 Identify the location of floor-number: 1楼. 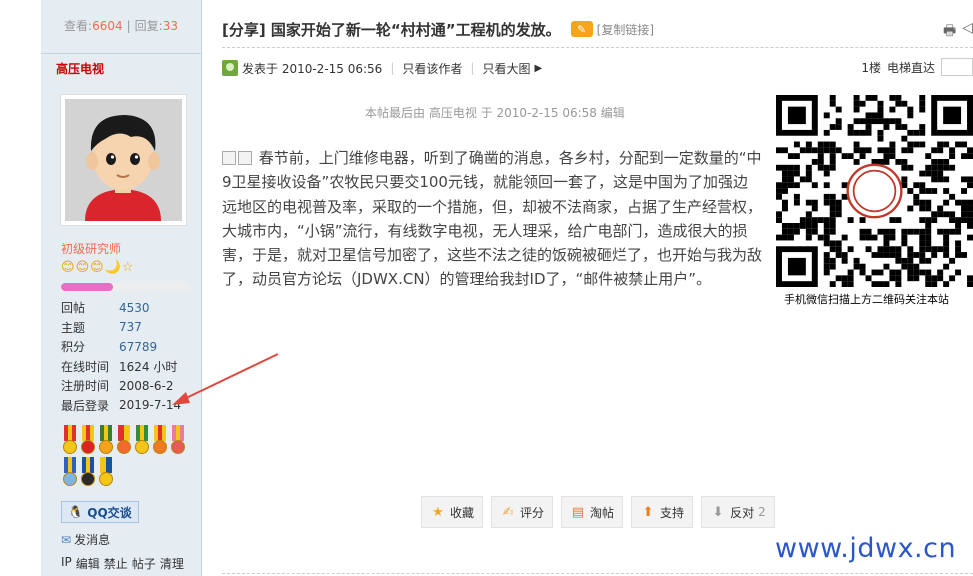
(871, 67).